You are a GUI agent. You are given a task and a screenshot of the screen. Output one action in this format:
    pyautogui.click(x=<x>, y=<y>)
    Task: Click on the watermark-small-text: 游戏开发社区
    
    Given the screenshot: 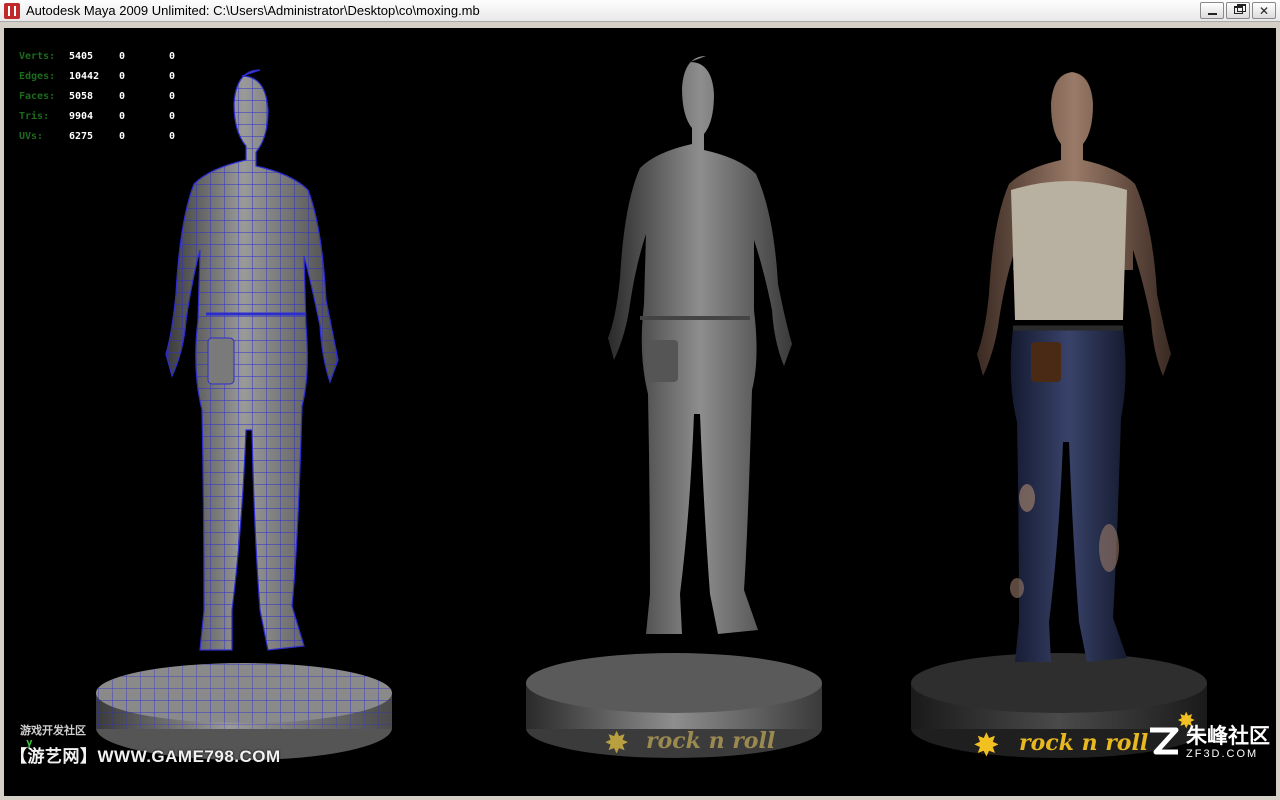 What is the action you would take?
    pyautogui.click(x=53, y=730)
    